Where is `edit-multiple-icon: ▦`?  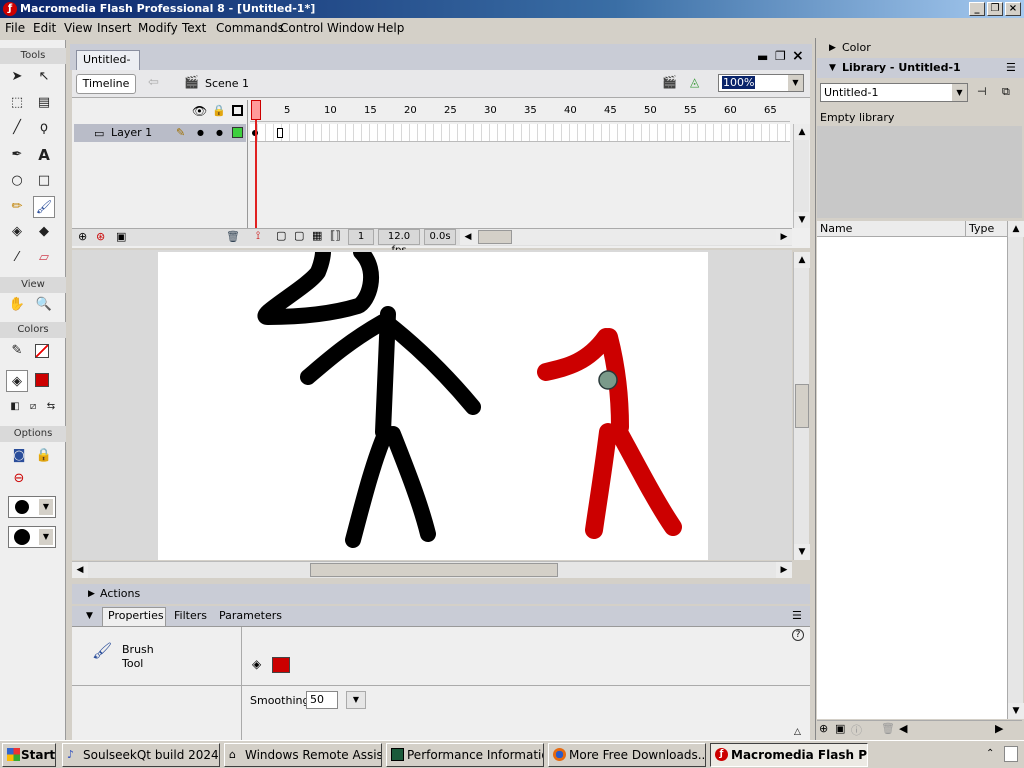 edit-multiple-icon: ▦ is located at coordinates (317, 235).